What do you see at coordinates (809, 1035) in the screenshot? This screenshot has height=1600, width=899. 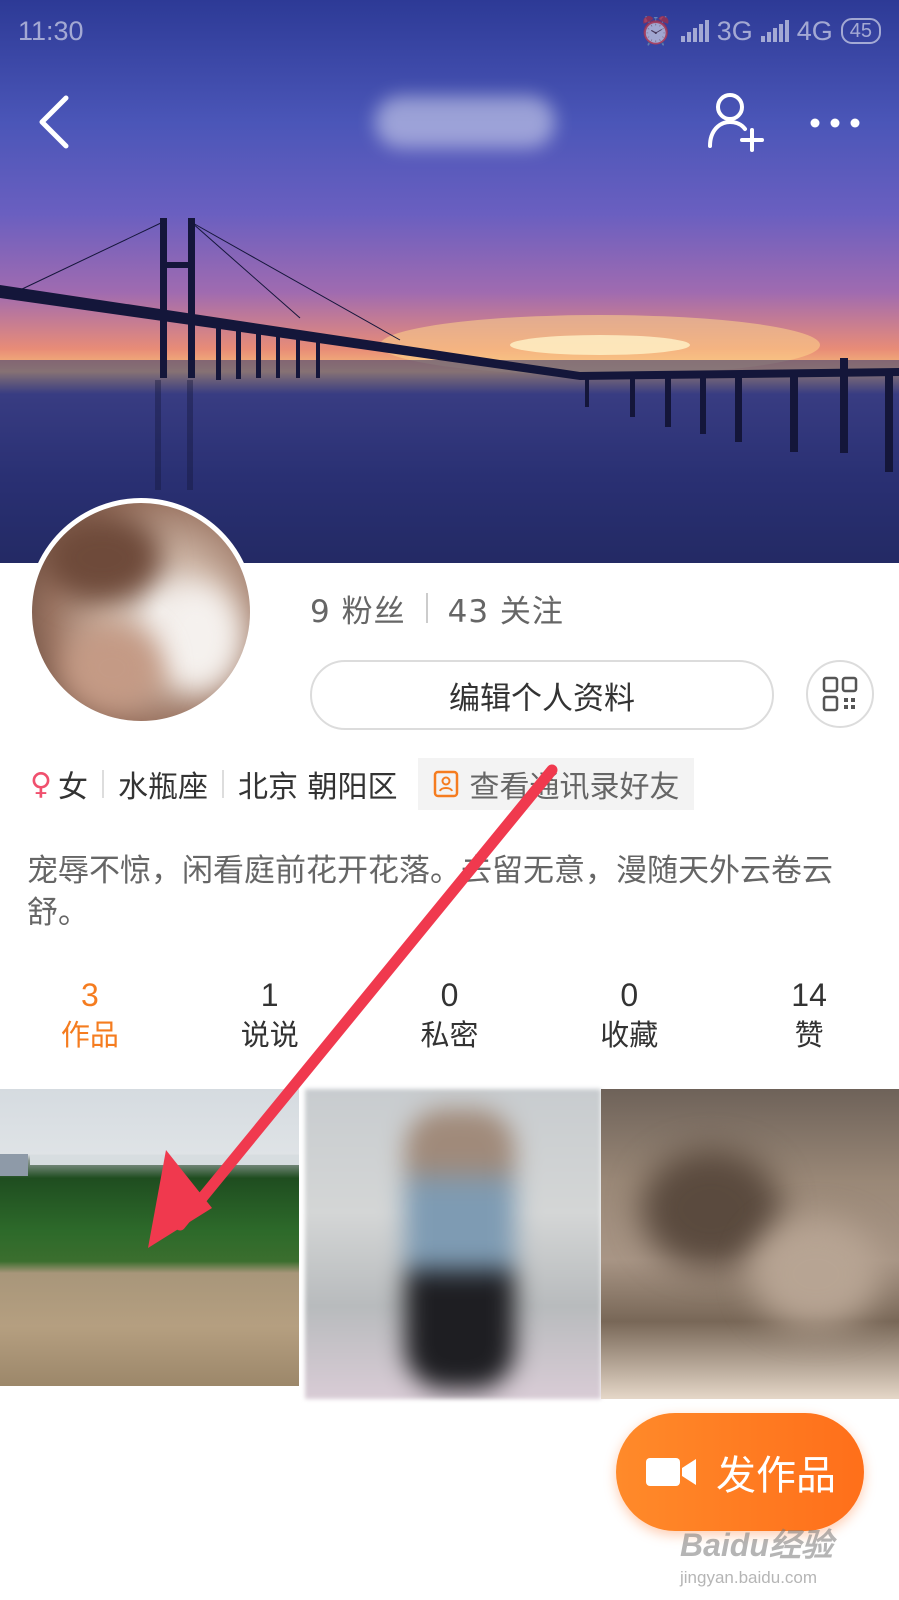 I see `tab-label: 赞` at bounding box center [809, 1035].